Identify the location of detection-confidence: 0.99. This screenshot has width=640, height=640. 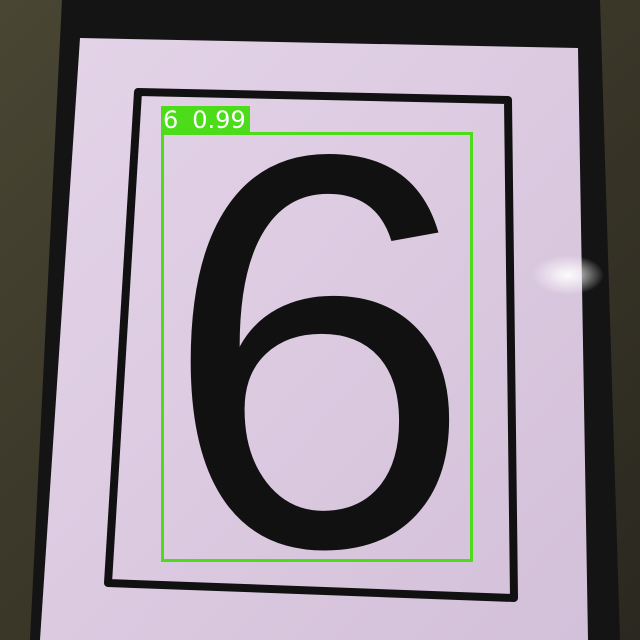
(219, 120).